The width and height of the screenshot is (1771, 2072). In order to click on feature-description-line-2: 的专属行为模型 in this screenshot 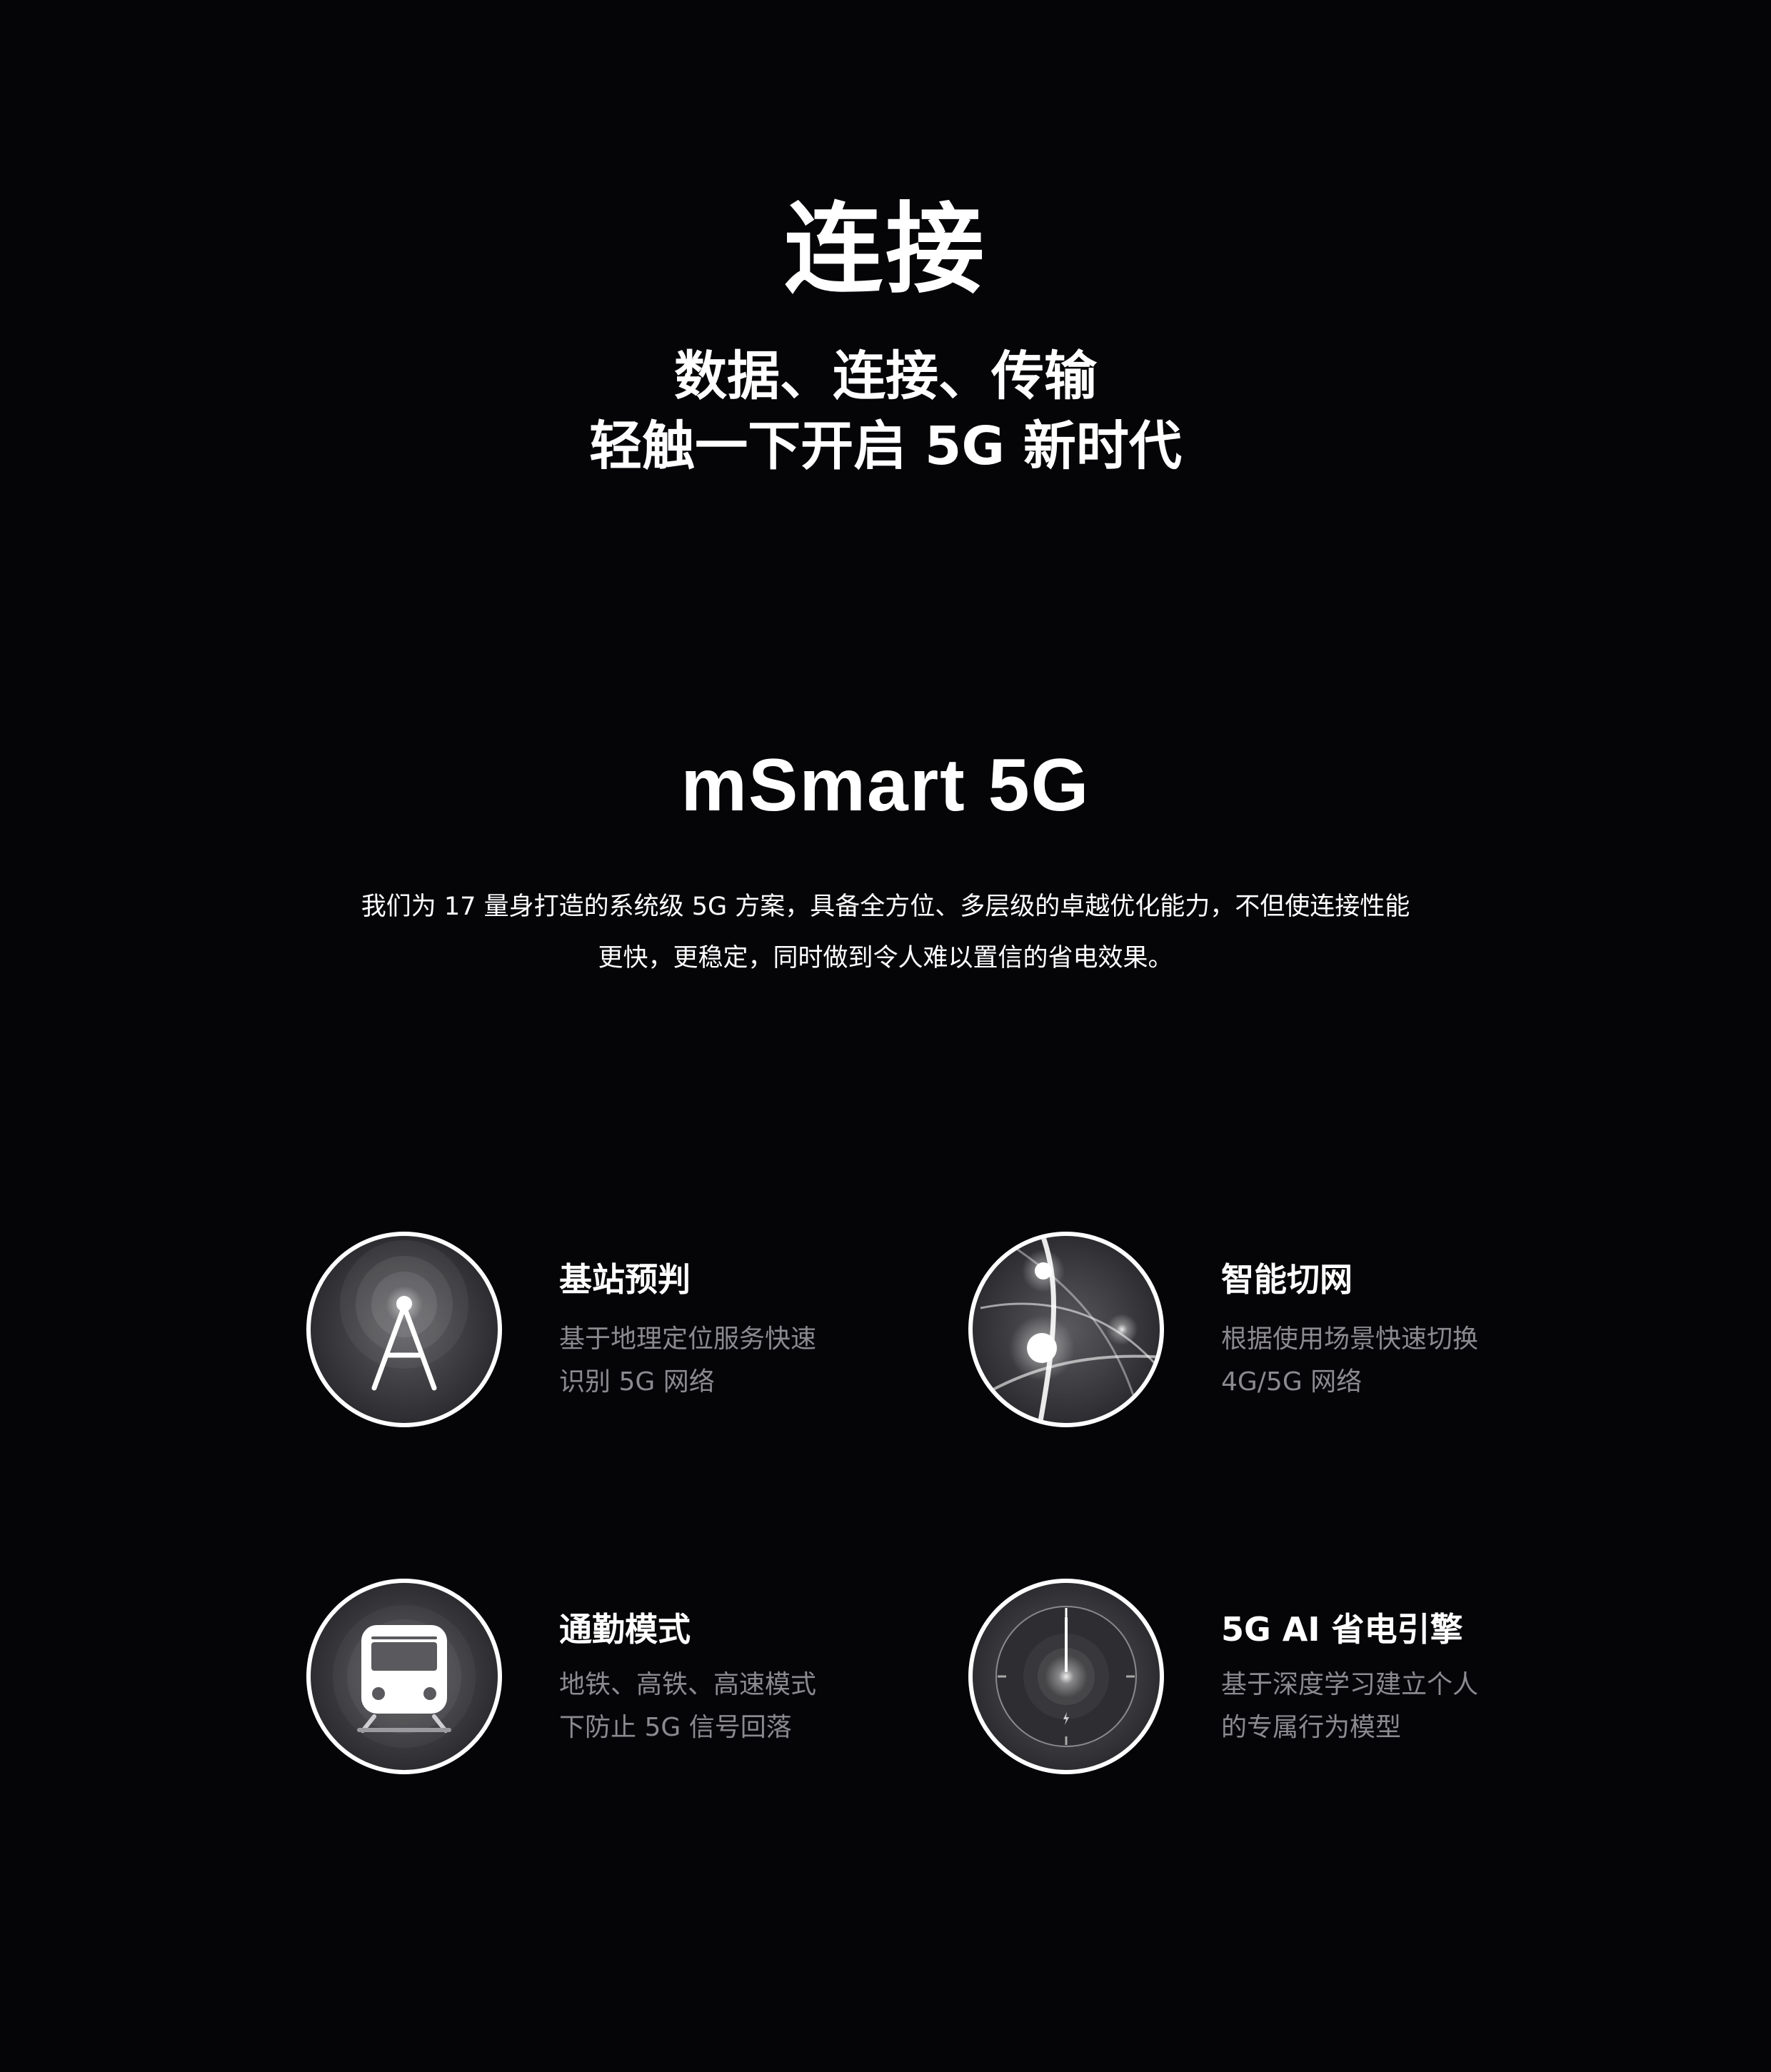, I will do `click(1311, 1727)`.